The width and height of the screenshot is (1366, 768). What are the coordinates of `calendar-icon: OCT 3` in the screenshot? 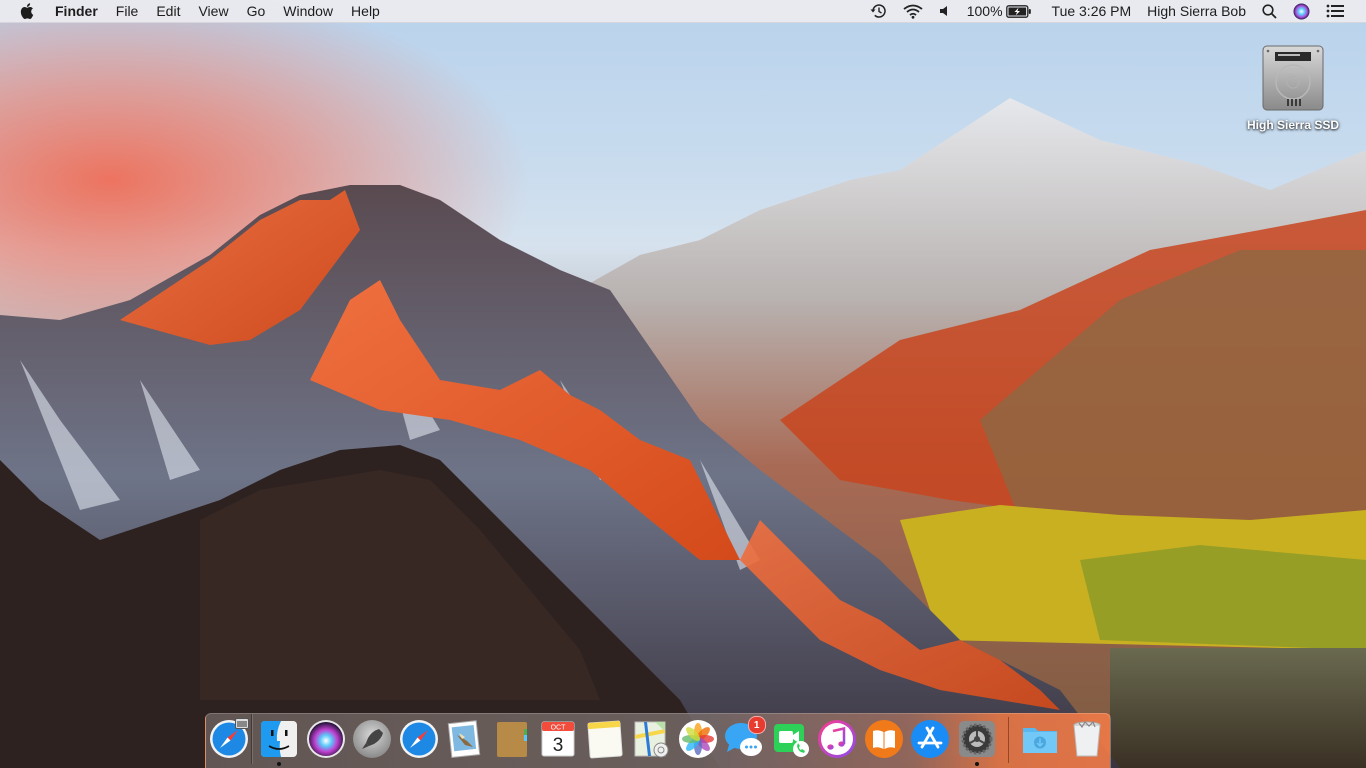 It's located at (558, 739).